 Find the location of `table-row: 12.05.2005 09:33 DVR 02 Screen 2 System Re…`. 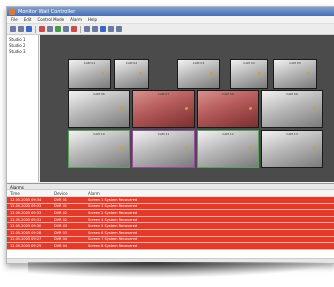

table-row: 12.05.2005 09:33 DVR 02 Screen 2 System Re… is located at coordinates (170, 213).